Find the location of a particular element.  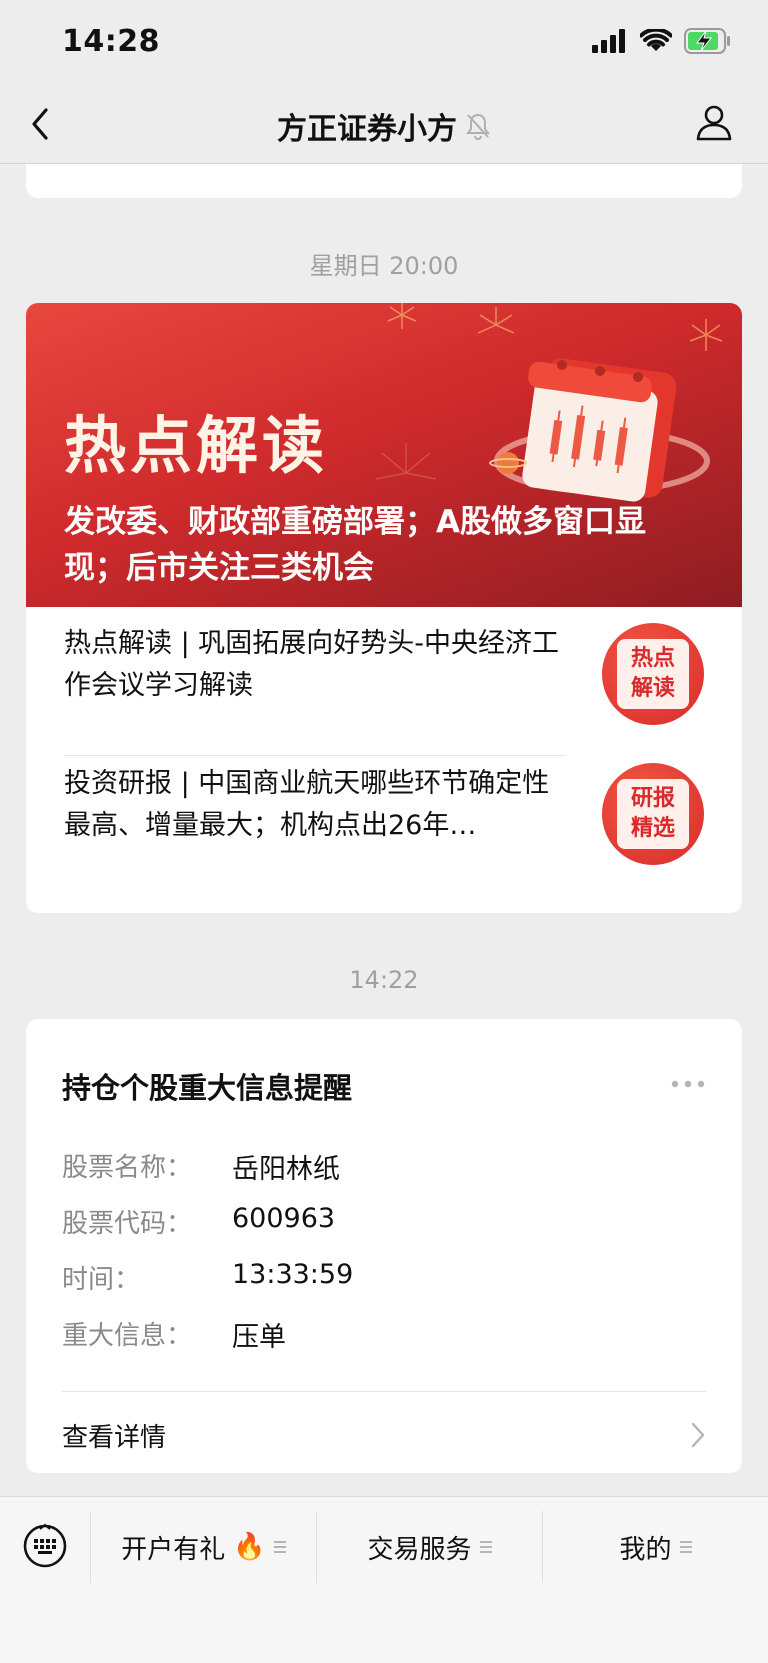

field-major-info: 重大信息： 压单 is located at coordinates (382, 1335).